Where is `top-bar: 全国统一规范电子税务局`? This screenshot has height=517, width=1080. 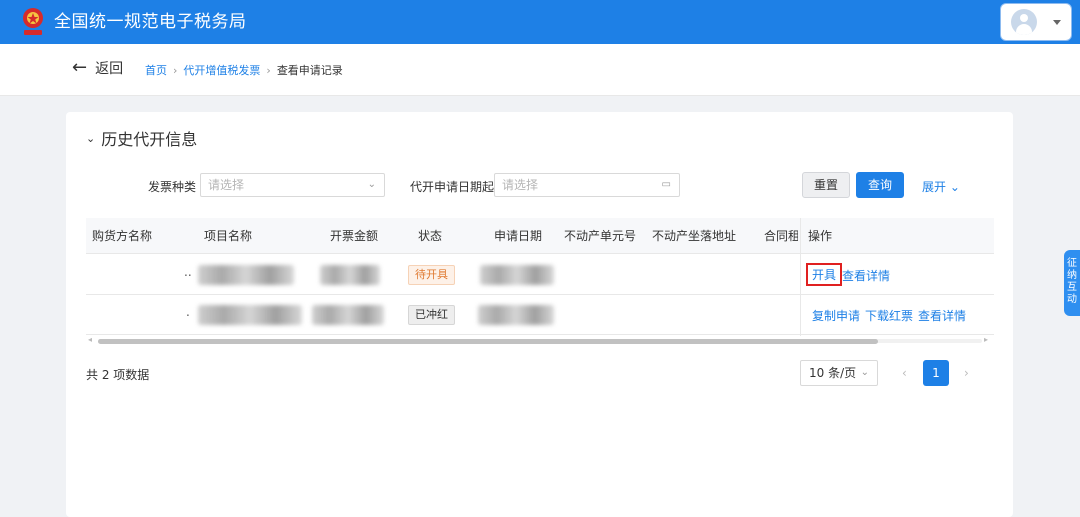
top-bar: 全国统一规范电子税务局 is located at coordinates (540, 22).